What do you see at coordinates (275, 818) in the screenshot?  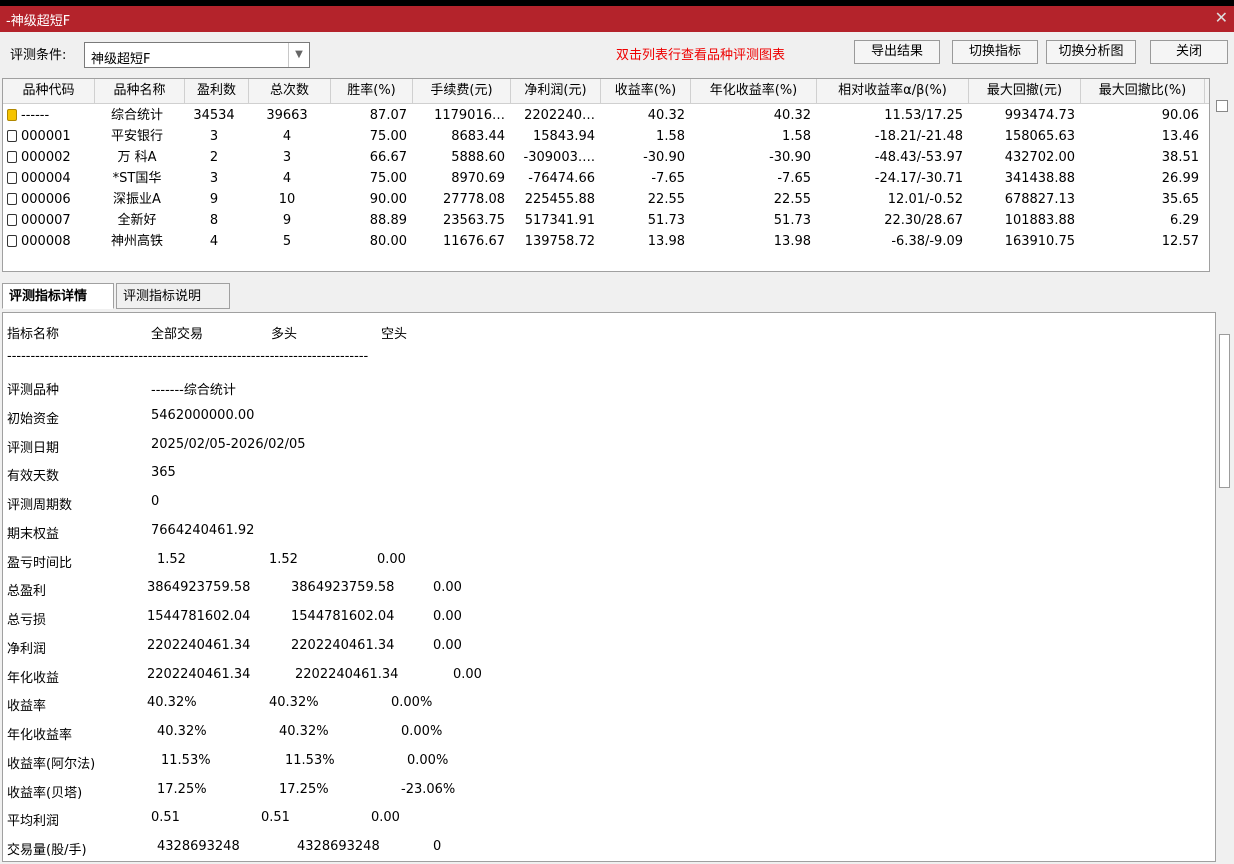 I see `metric-long: 0.51` at bounding box center [275, 818].